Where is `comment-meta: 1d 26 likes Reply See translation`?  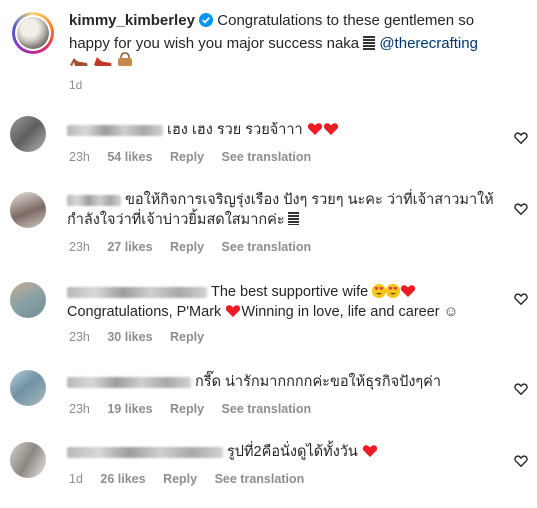 comment-meta: 1d 26 likes Reply See translation is located at coordinates (193, 479).